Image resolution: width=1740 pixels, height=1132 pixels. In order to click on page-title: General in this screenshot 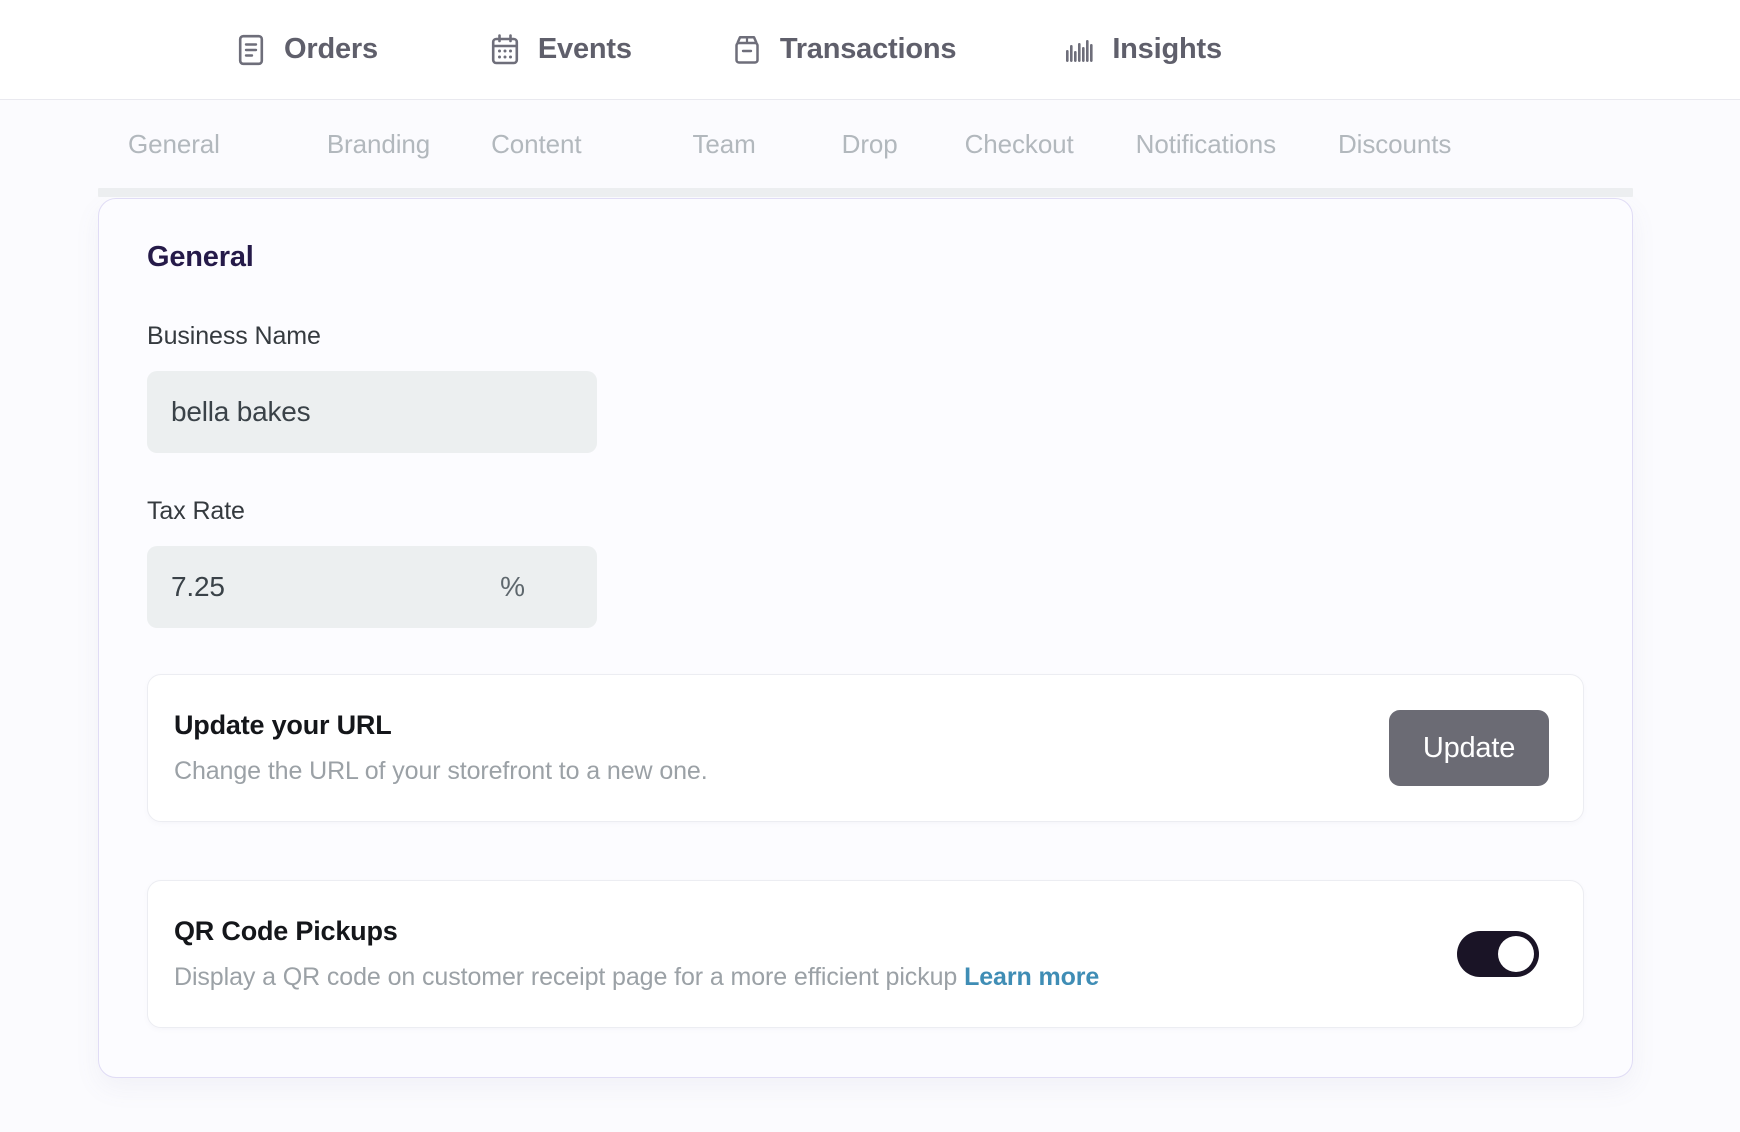, I will do `click(200, 257)`.